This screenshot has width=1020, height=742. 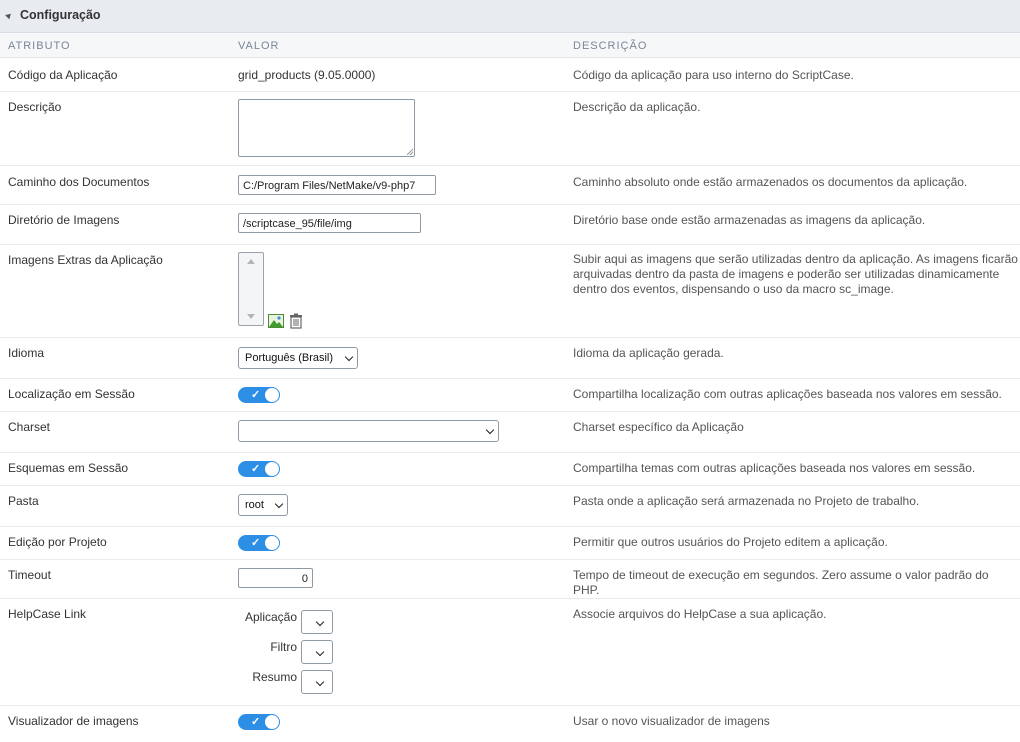 I want to click on diretorio-input: /scriptcase_95/file/img, so click(x=329, y=223).